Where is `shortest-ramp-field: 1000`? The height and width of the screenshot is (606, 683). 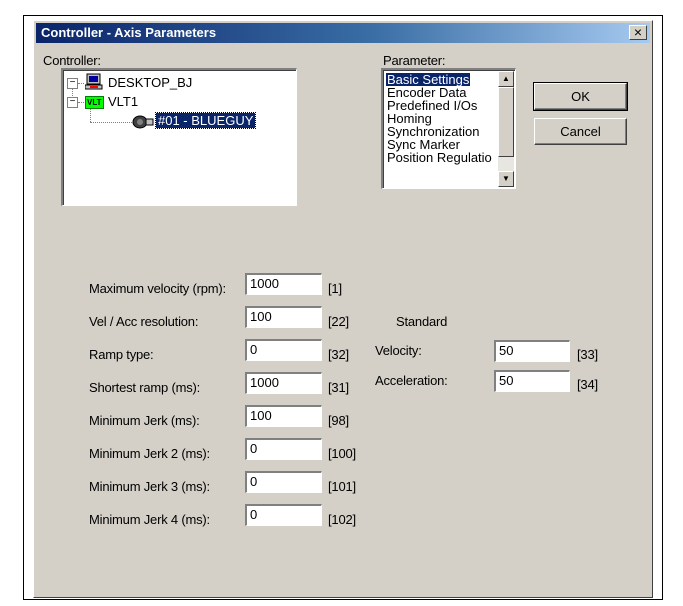
shortest-ramp-field: 1000 is located at coordinates (283, 383).